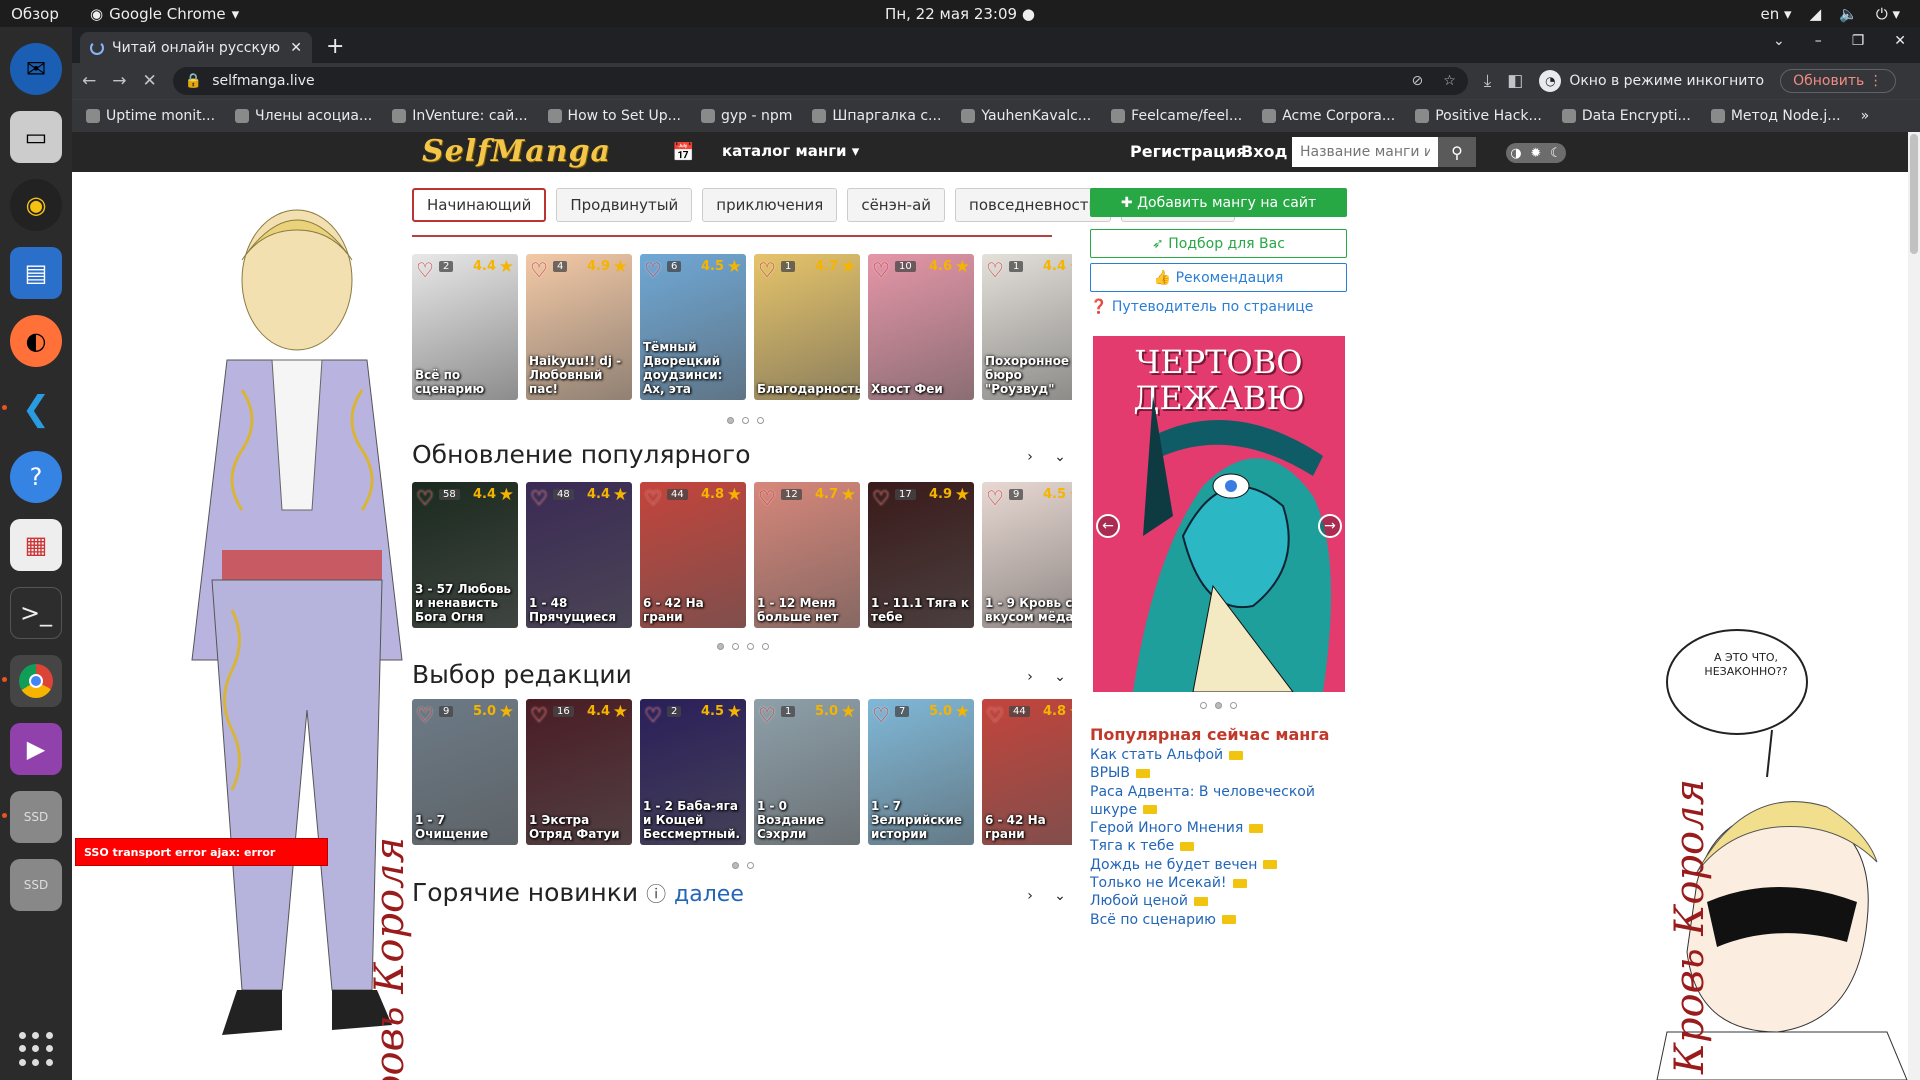  I want to click on vscode-icon: ❮, so click(32, 409).